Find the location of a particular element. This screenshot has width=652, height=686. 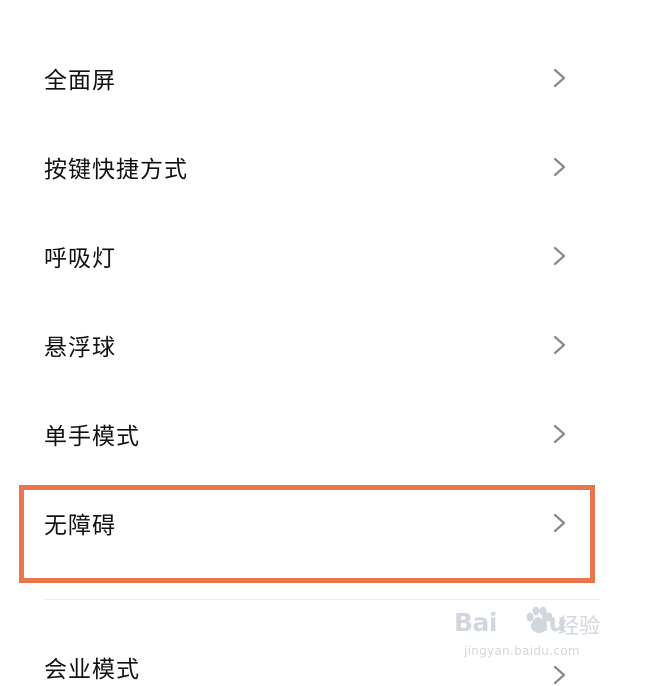

settings-item-button-shortcuts: 按键快捷方式 is located at coordinates (300, 166).